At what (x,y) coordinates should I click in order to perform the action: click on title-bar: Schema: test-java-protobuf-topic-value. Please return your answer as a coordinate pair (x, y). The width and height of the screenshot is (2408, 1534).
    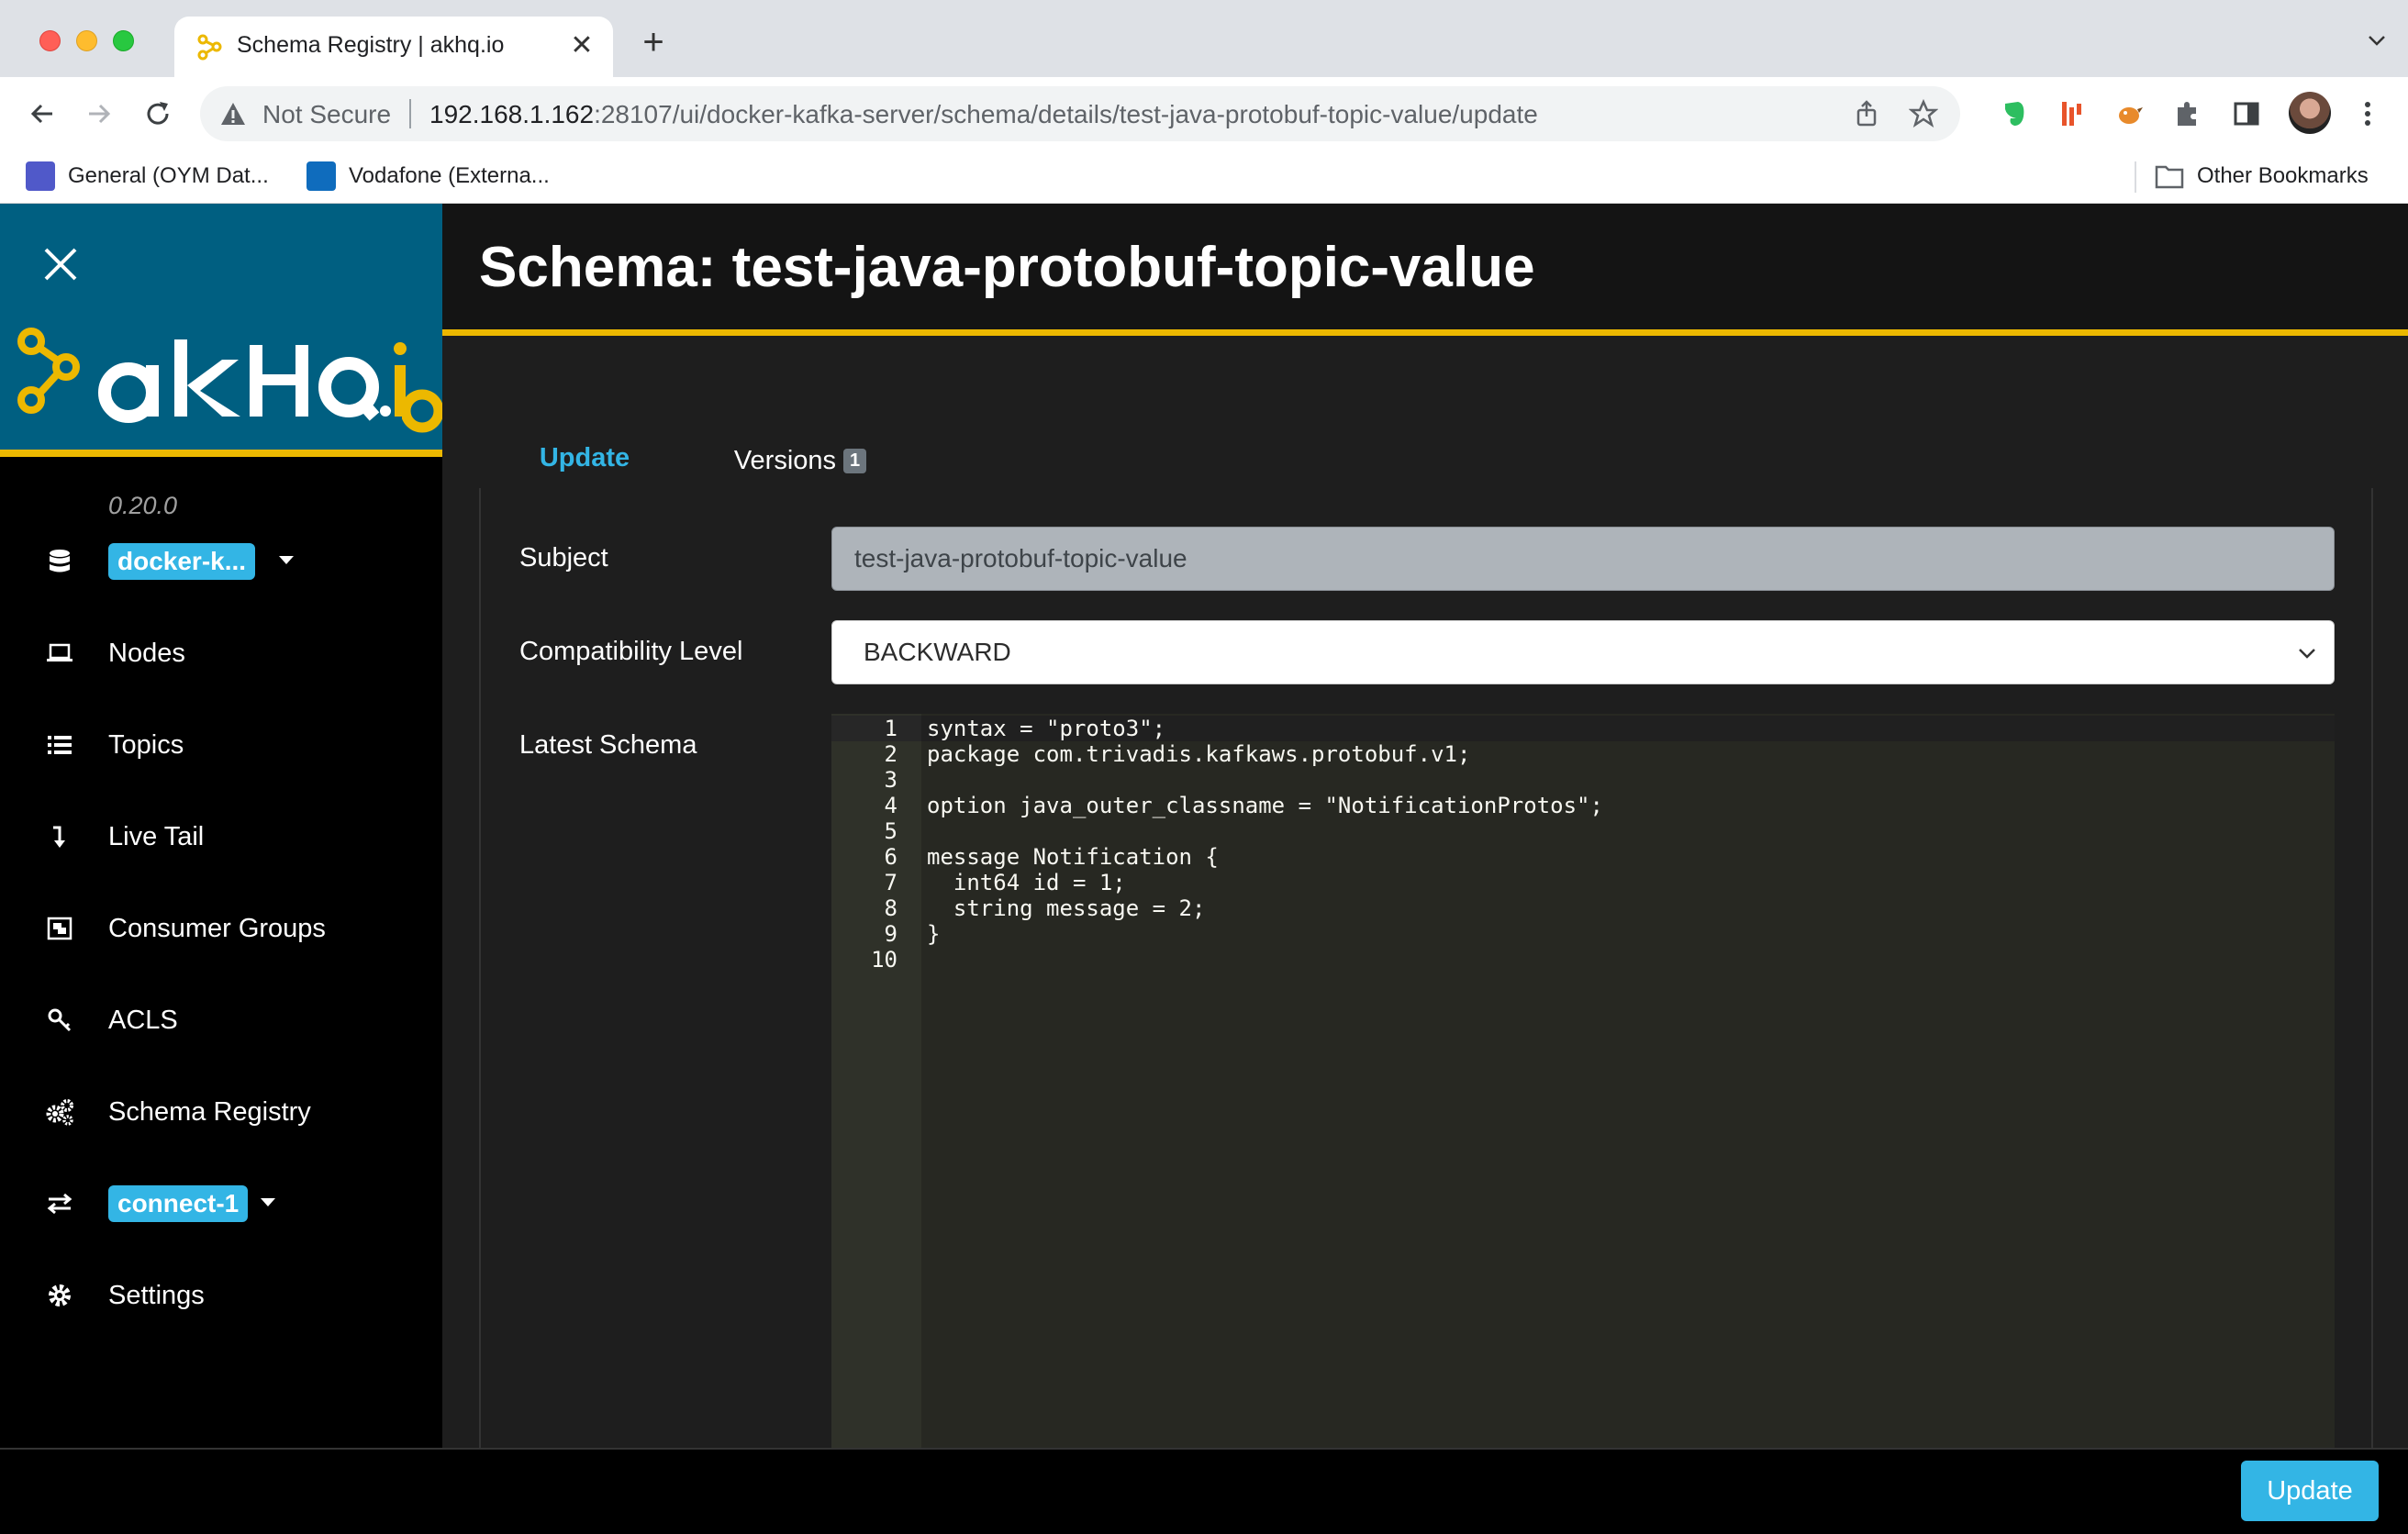
    Looking at the image, I should click on (1425, 270).